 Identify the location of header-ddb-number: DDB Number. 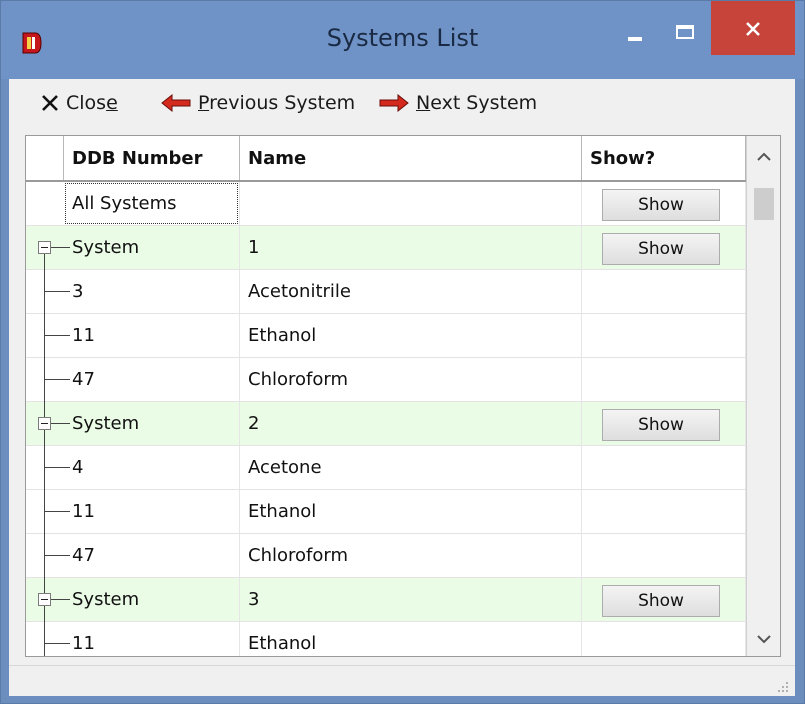
(152, 158).